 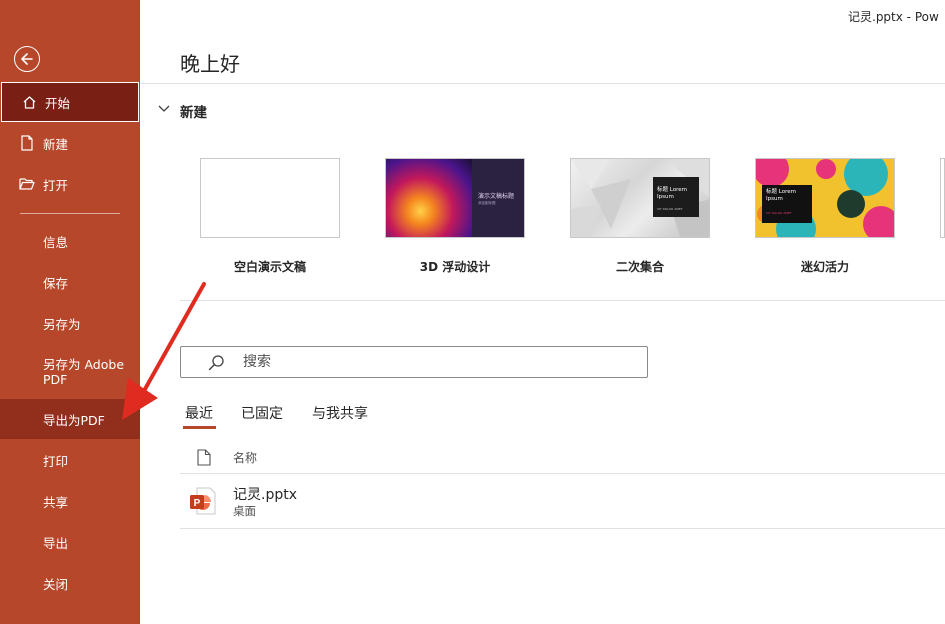 I want to click on window-title: 记灵.pptx - Pow, so click(x=893, y=17).